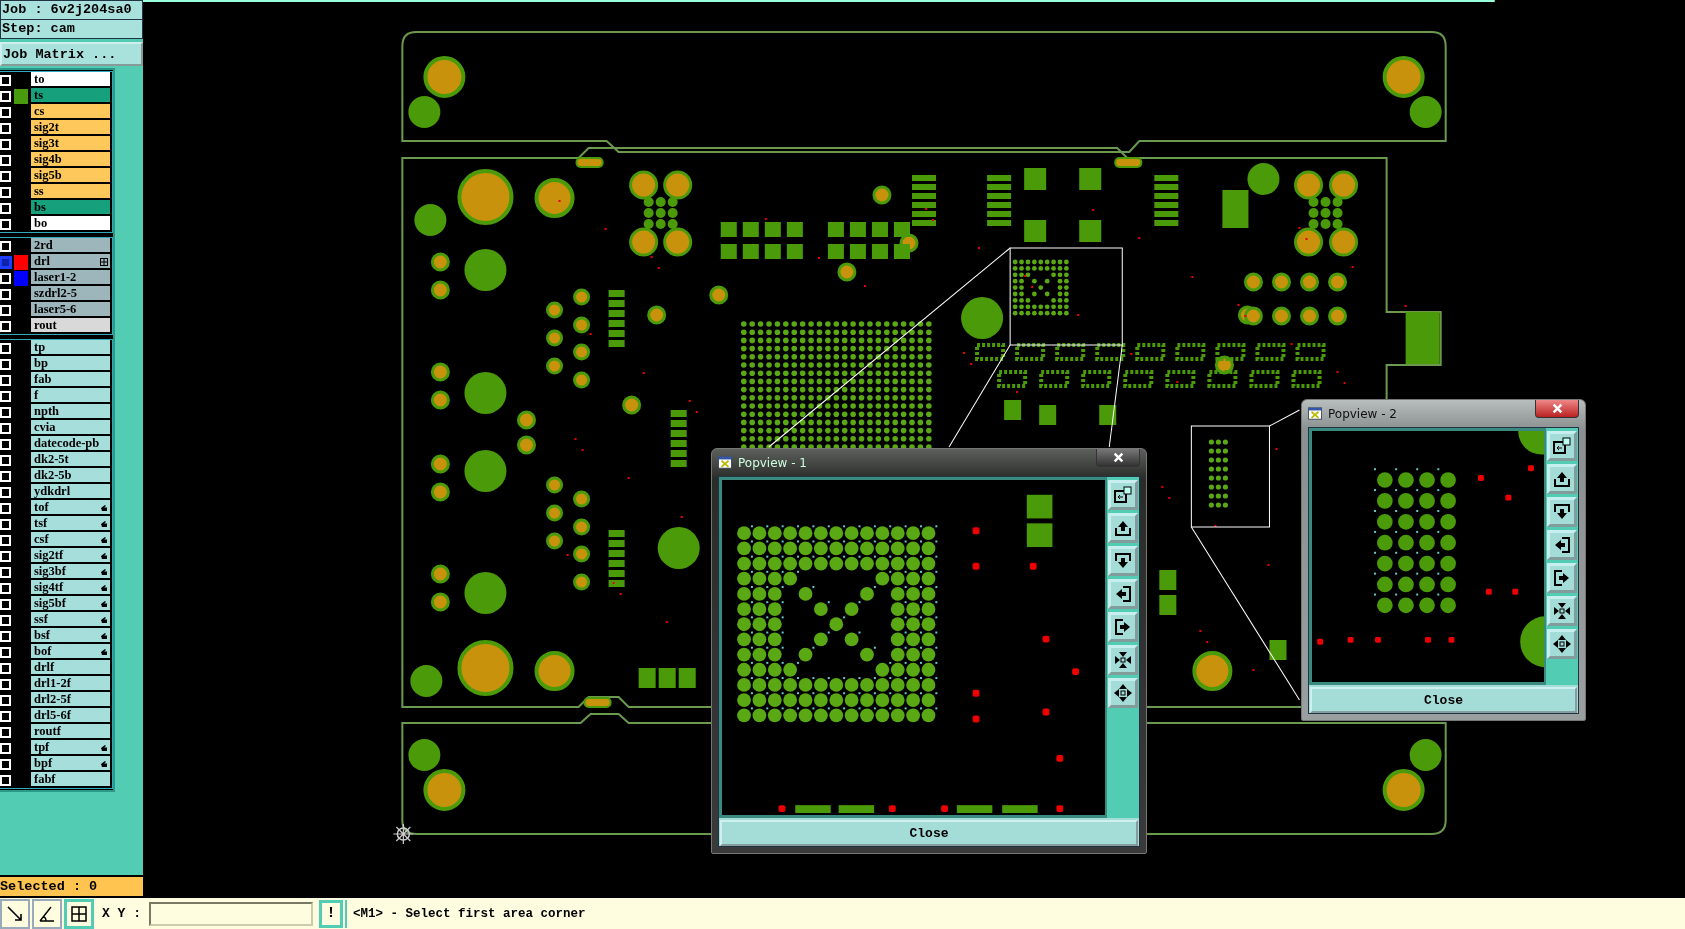 The height and width of the screenshot is (929, 1685). I want to click on layer-name: dk2-5t, so click(70, 459).